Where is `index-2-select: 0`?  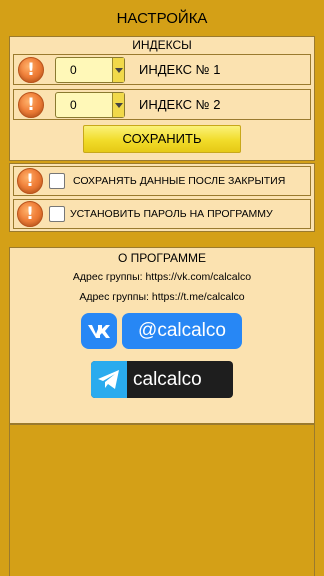
index-2-select: 0 is located at coordinates (90, 105).